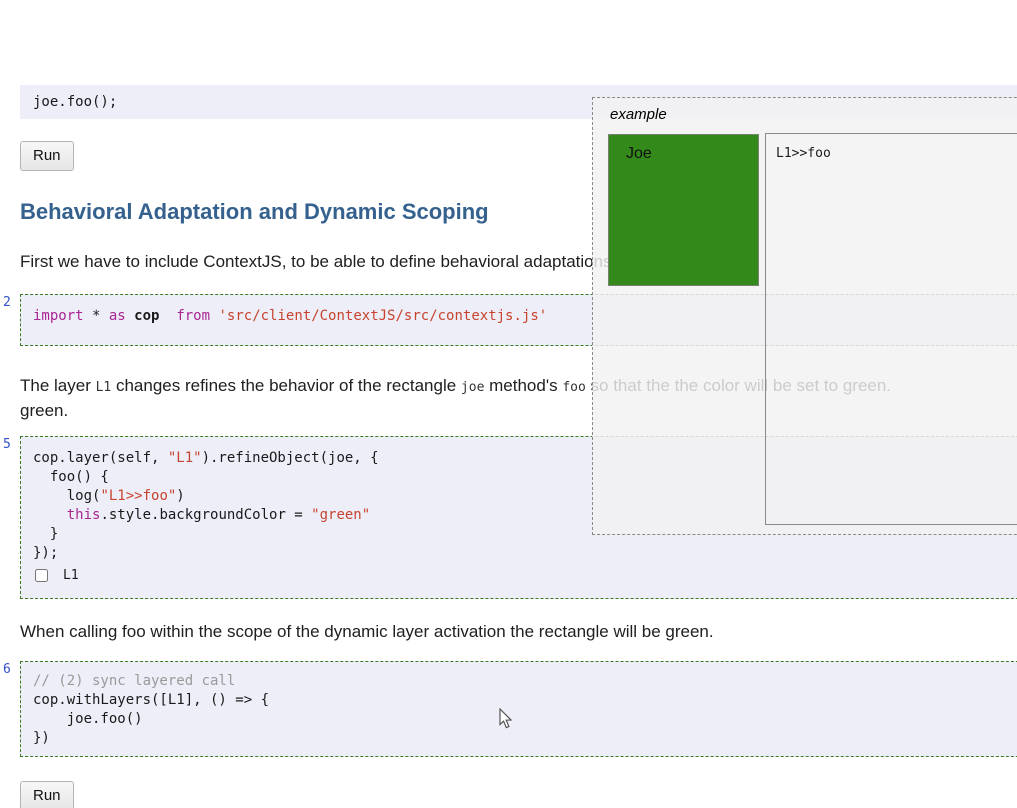  What do you see at coordinates (75, 102) in the screenshot?
I see `code-token: joe.foo();` at bounding box center [75, 102].